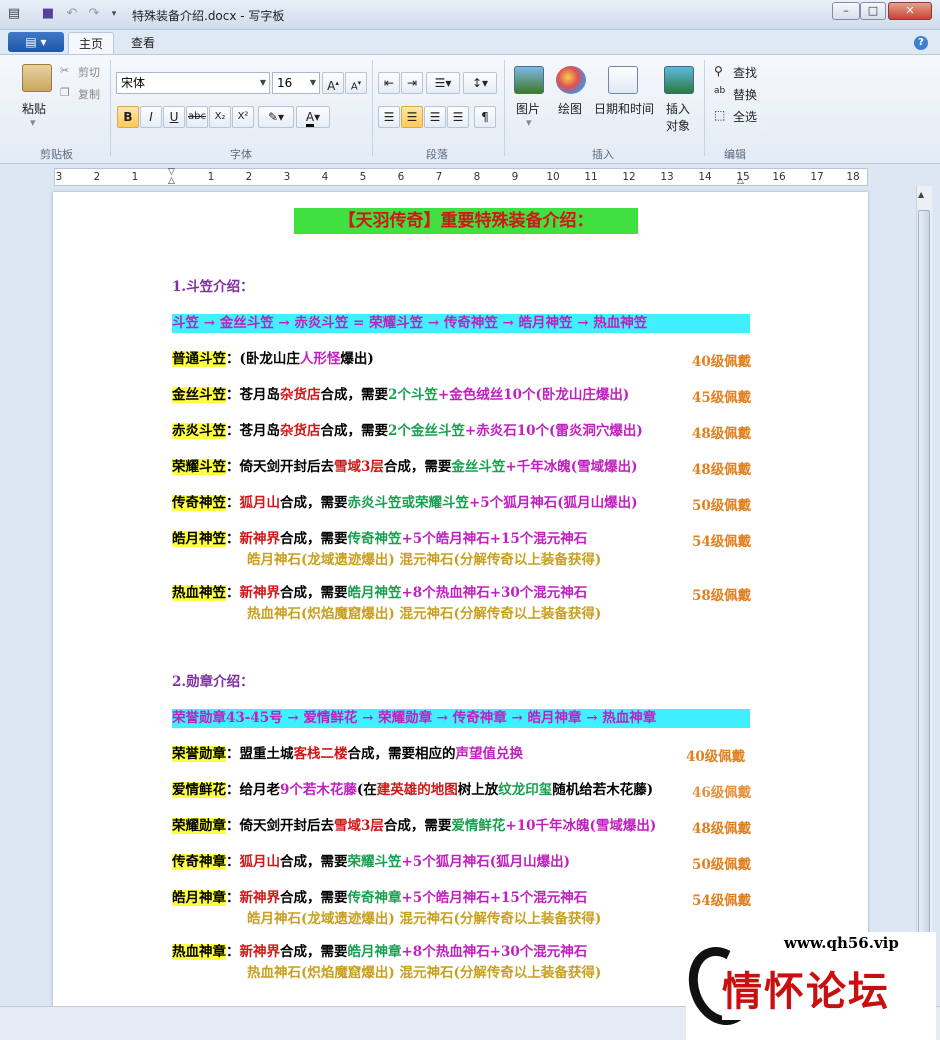 The height and width of the screenshot is (1040, 940). What do you see at coordinates (624, 108) in the screenshot?
I see `datetime-button: 日期和时间` at bounding box center [624, 108].